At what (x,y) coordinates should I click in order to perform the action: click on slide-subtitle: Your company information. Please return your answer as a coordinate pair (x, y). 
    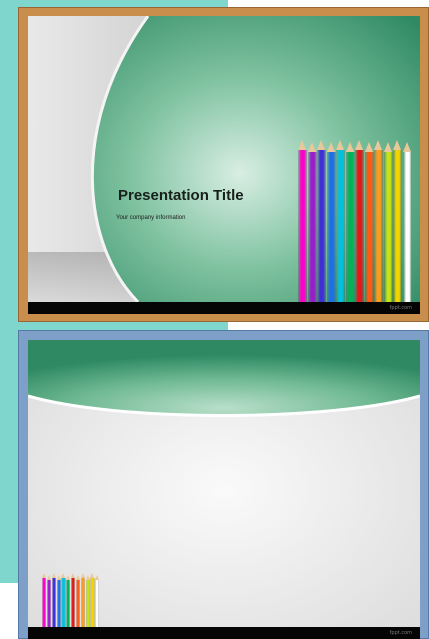
    Looking at the image, I should click on (151, 218).